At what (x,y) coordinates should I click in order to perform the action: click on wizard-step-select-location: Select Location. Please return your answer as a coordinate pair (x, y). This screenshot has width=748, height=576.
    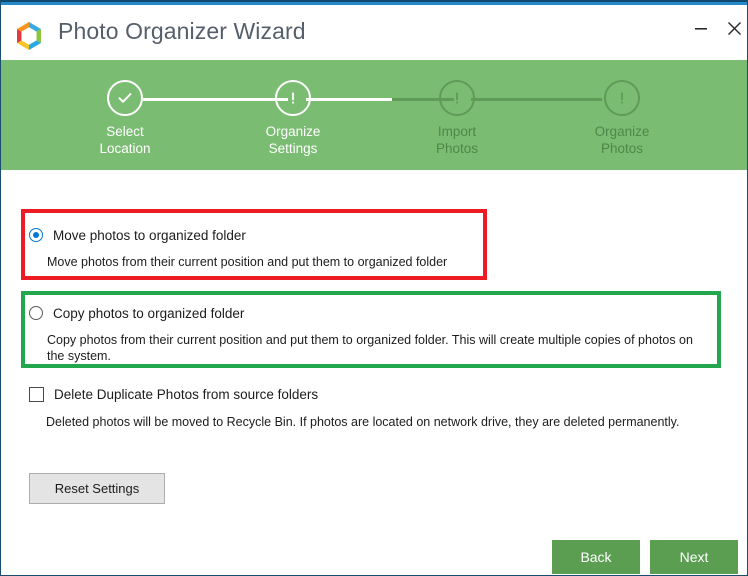
    Looking at the image, I should click on (125, 118).